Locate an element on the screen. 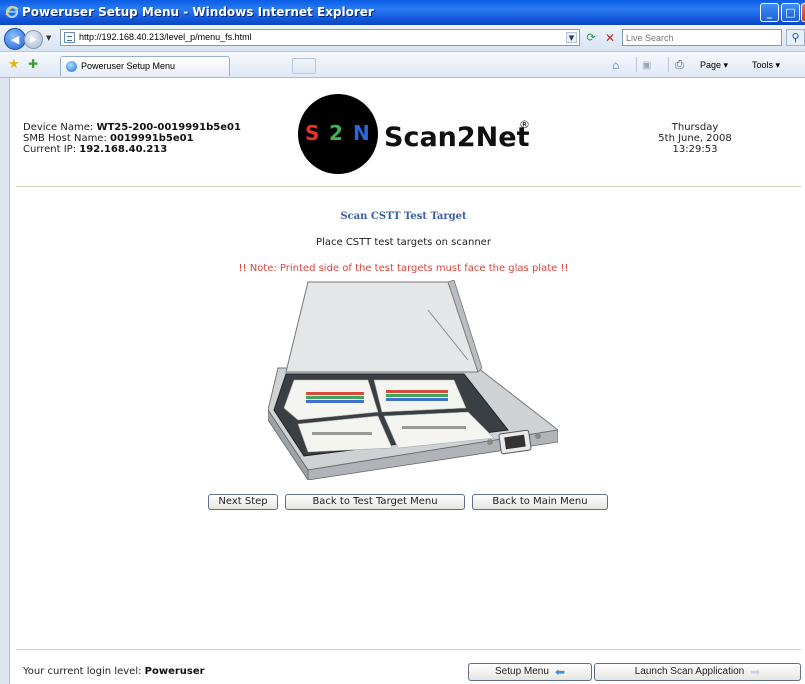  add-favorites-icon: ✚ is located at coordinates (33, 64).